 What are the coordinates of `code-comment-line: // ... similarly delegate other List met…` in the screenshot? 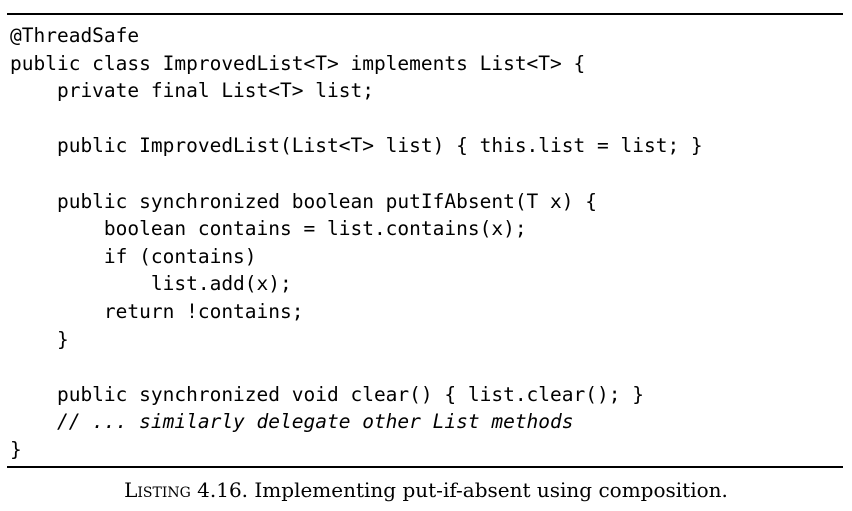 It's located at (292, 422).